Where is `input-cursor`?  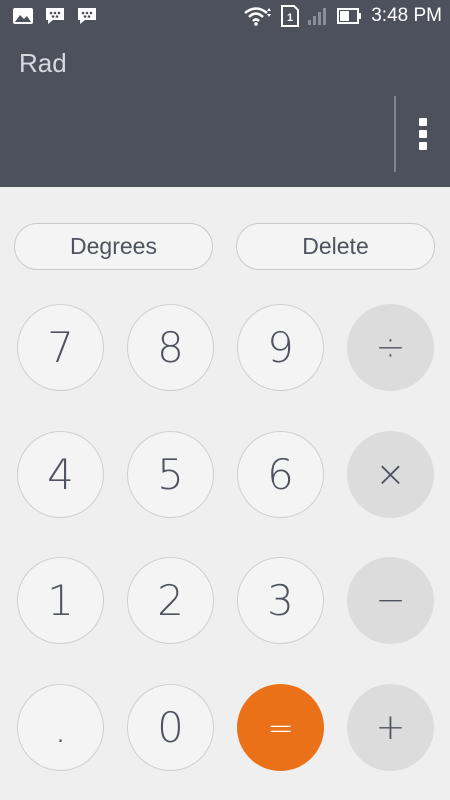
input-cursor is located at coordinates (395, 134).